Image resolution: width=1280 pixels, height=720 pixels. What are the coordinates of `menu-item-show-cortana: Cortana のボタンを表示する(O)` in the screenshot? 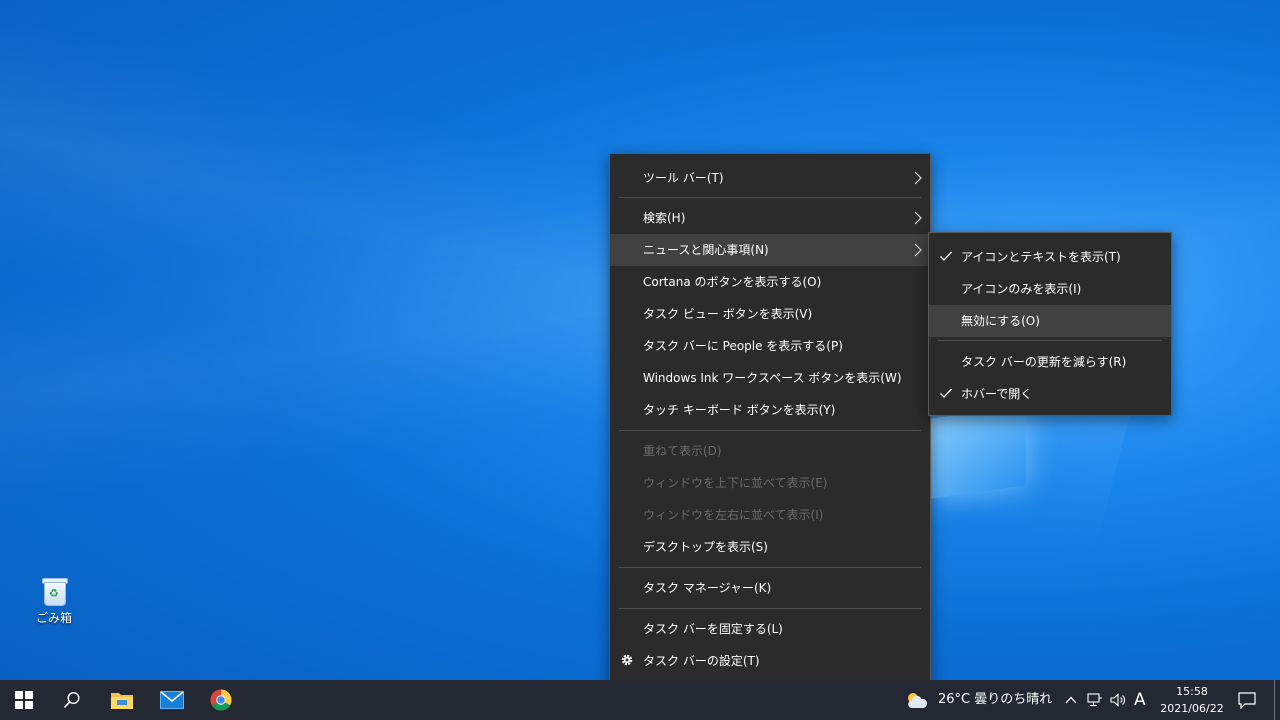 It's located at (770, 282).